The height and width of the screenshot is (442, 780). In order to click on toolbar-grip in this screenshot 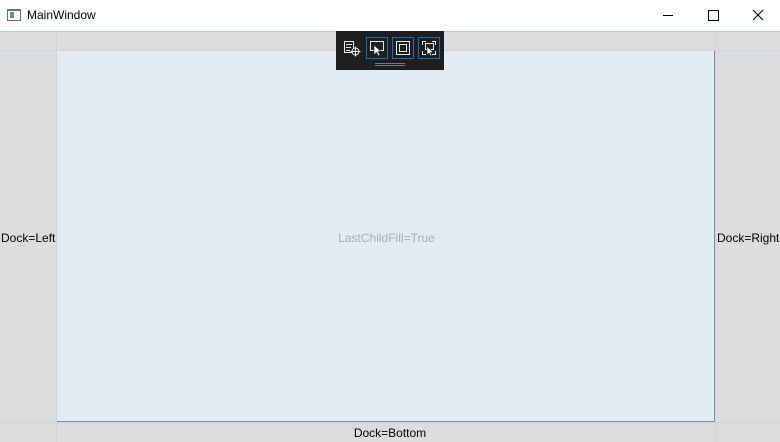, I will do `click(390, 64)`.